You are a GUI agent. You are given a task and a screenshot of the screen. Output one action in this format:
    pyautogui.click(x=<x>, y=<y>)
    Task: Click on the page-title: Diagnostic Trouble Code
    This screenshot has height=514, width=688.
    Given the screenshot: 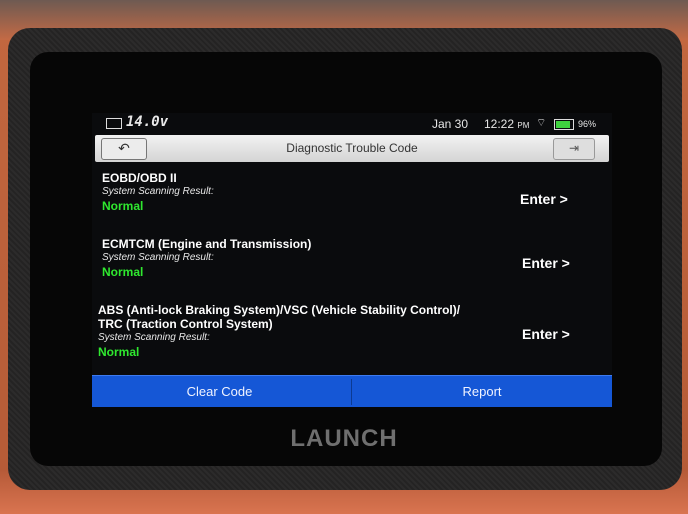 What is the action you would take?
    pyautogui.click(x=352, y=148)
    